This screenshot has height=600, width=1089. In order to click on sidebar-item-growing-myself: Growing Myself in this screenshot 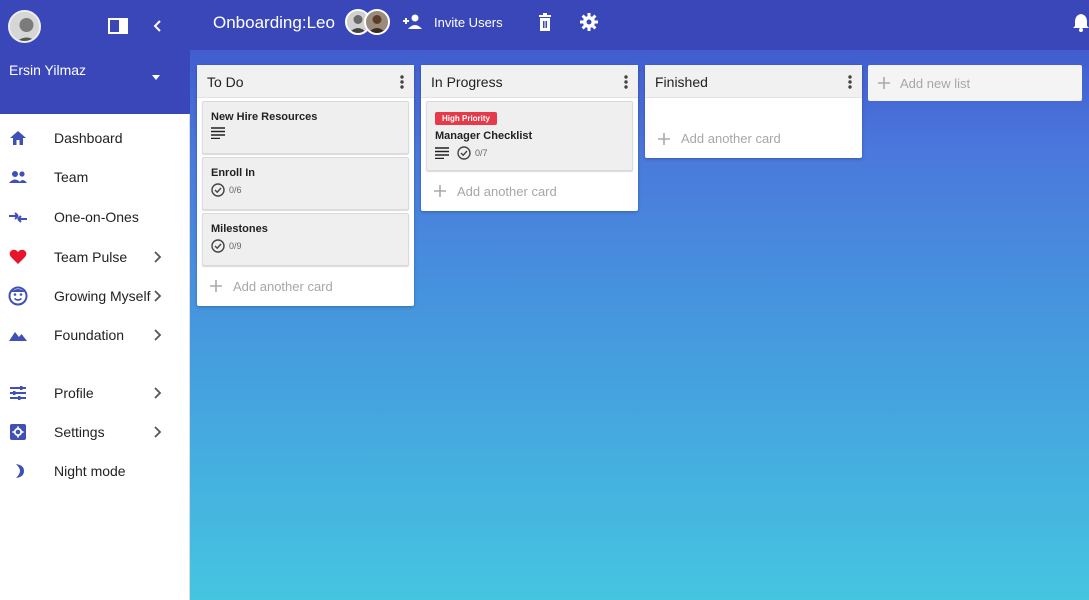, I will do `click(95, 296)`.